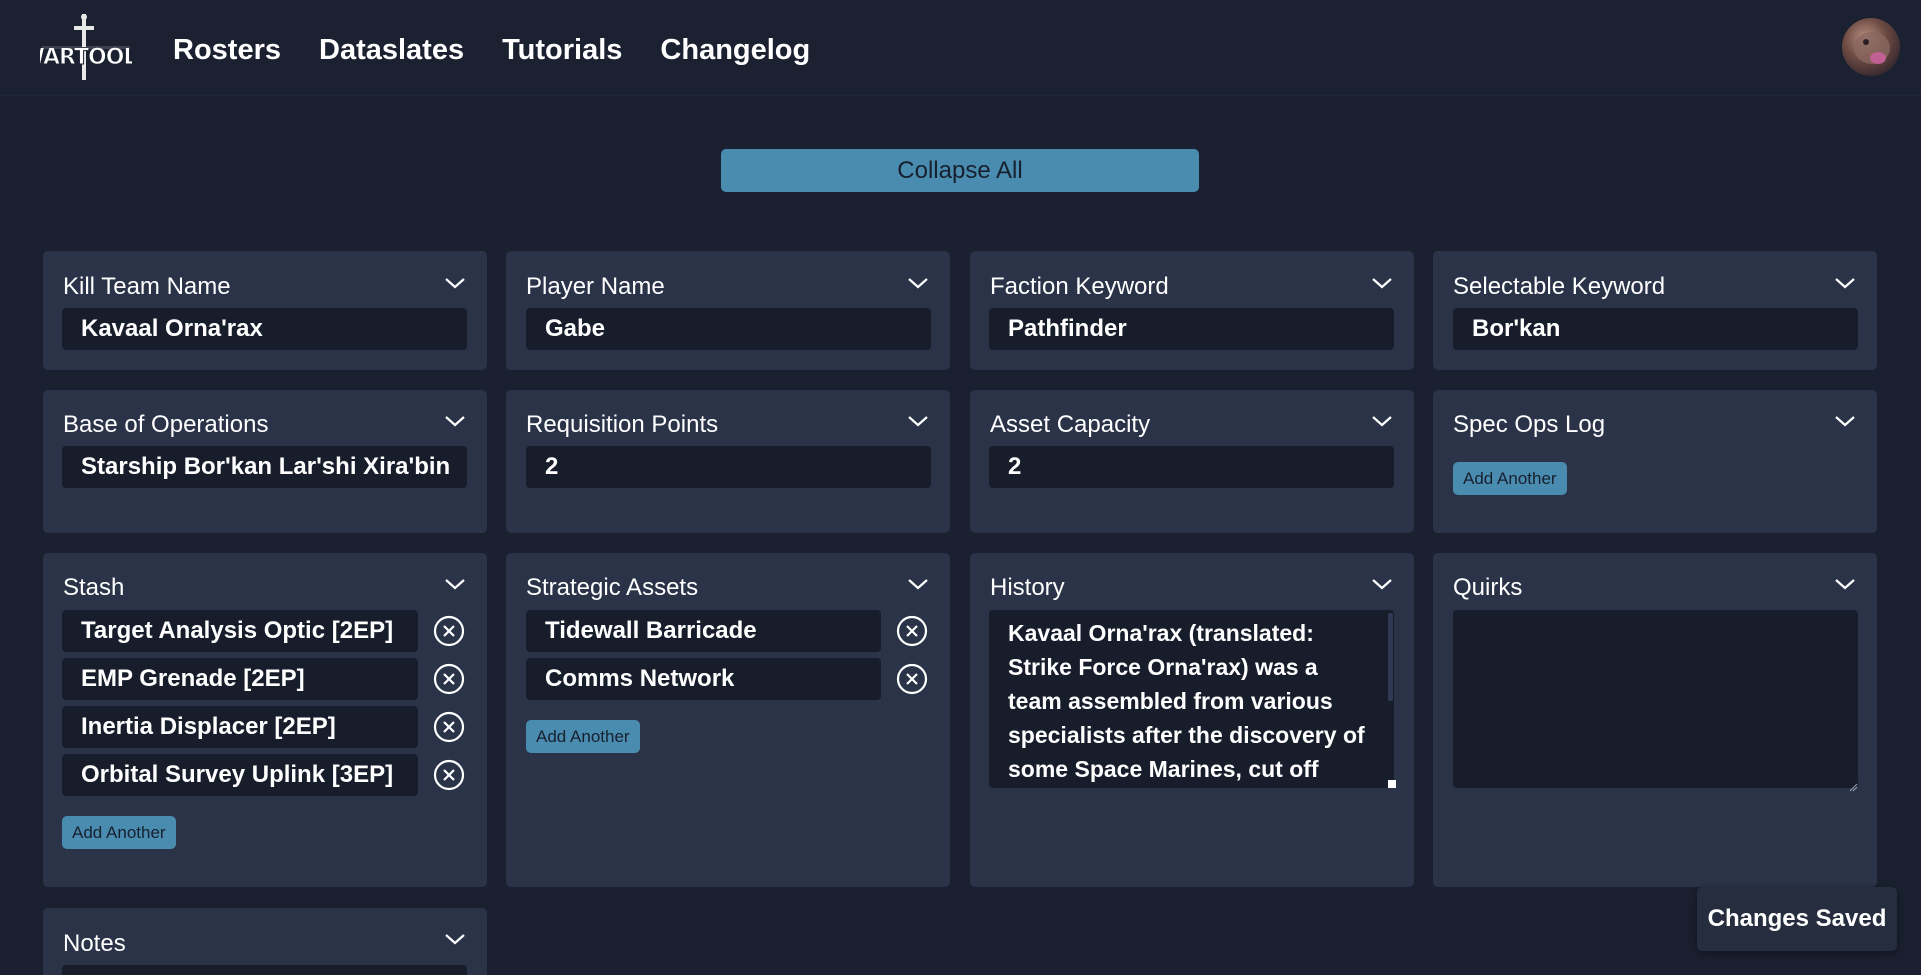  I want to click on stash-label: Stash, so click(94, 587).